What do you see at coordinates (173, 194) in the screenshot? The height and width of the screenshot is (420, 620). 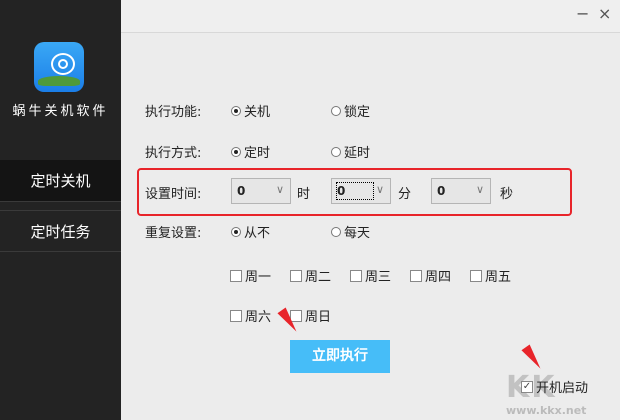 I see `time-label: 设置时间:` at bounding box center [173, 194].